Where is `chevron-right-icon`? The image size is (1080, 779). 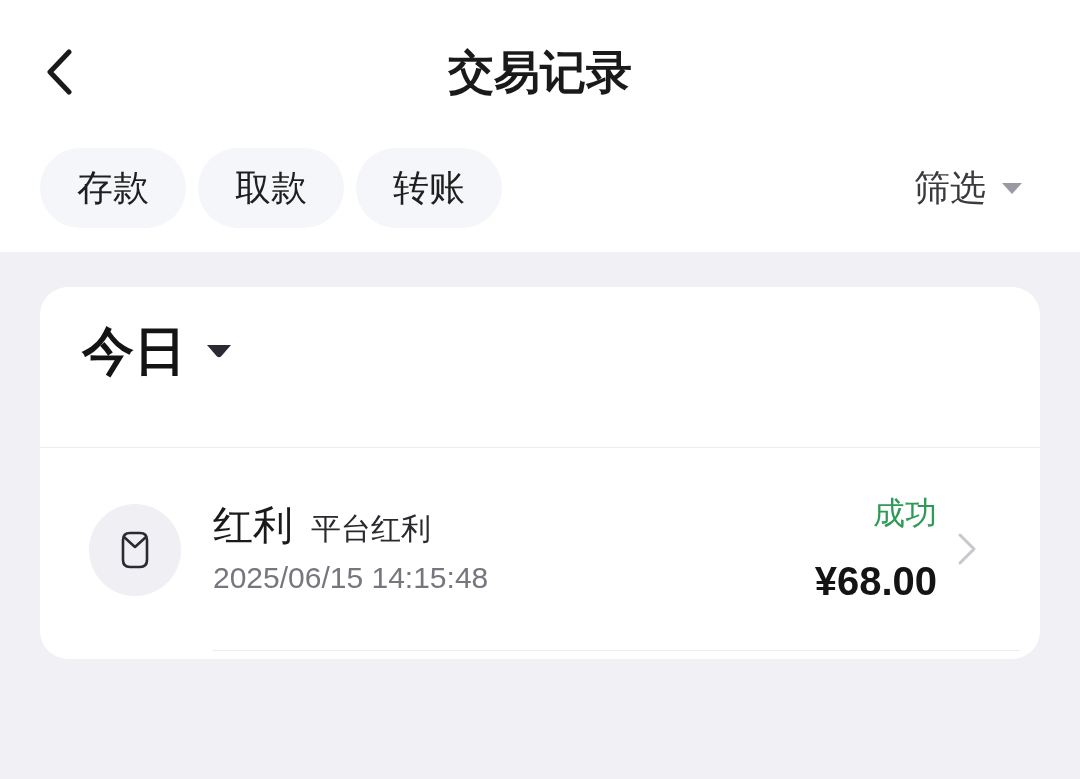 chevron-right-icon is located at coordinates (967, 549).